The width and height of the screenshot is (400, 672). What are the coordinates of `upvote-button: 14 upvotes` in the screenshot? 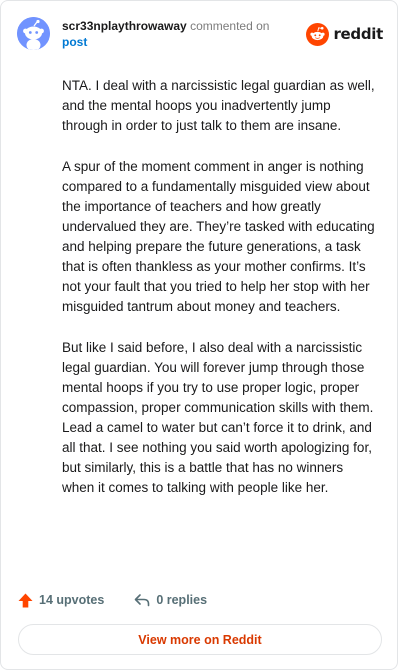 It's located at (61, 600).